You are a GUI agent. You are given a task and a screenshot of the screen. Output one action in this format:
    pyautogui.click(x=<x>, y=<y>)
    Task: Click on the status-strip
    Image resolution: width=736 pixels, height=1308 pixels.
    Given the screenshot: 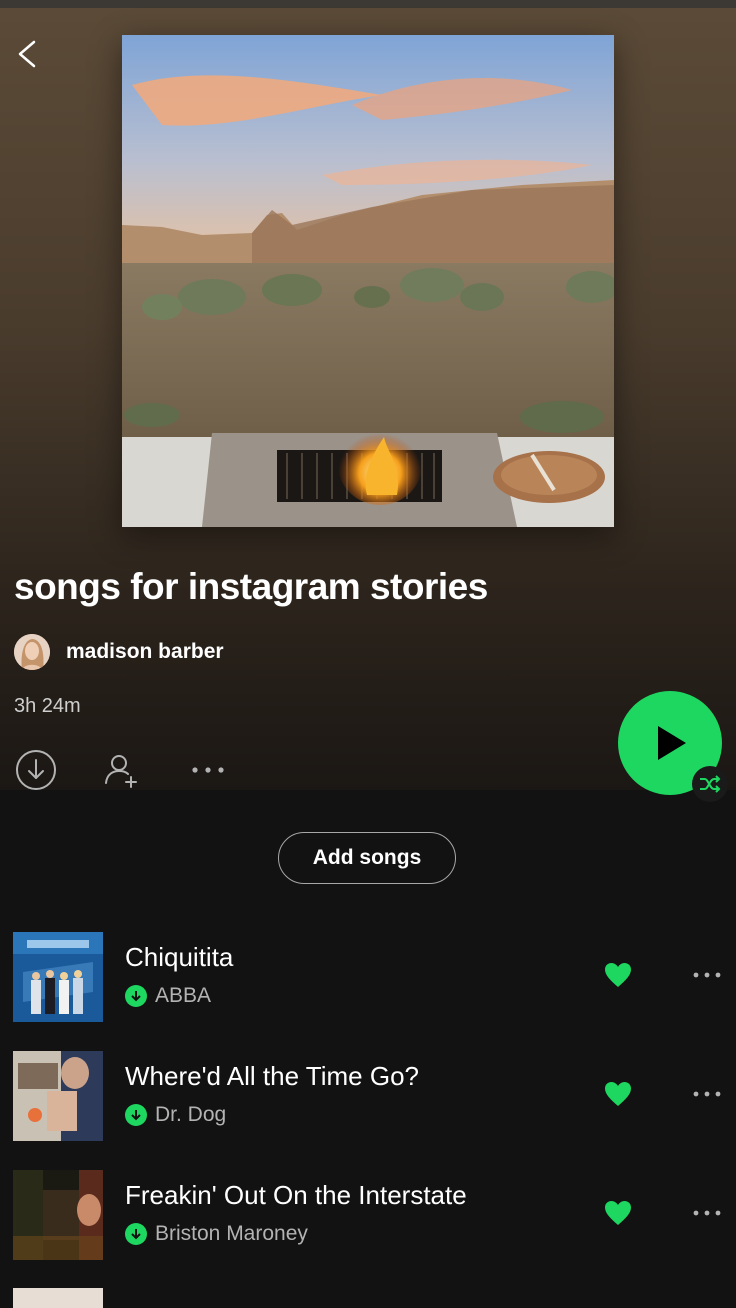 What is the action you would take?
    pyautogui.click(x=368, y=4)
    